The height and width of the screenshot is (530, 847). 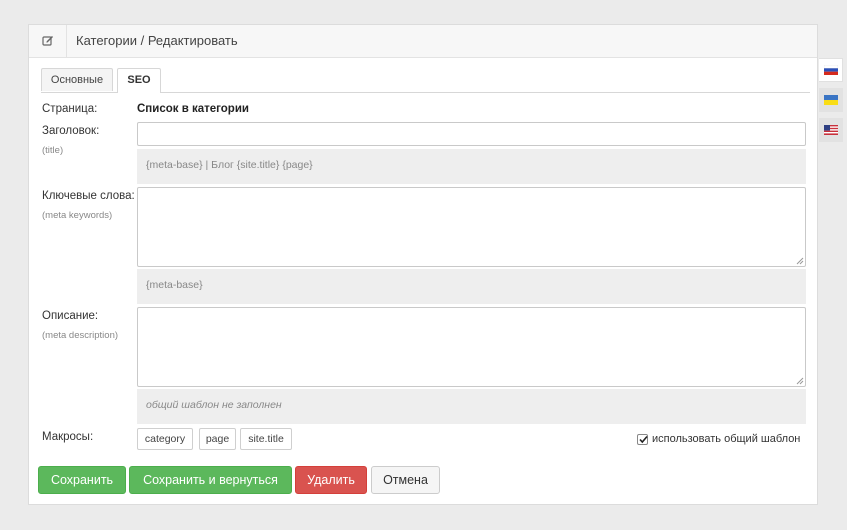 I want to click on use-common-template-option: использовать общий шаблон, so click(x=718, y=439).